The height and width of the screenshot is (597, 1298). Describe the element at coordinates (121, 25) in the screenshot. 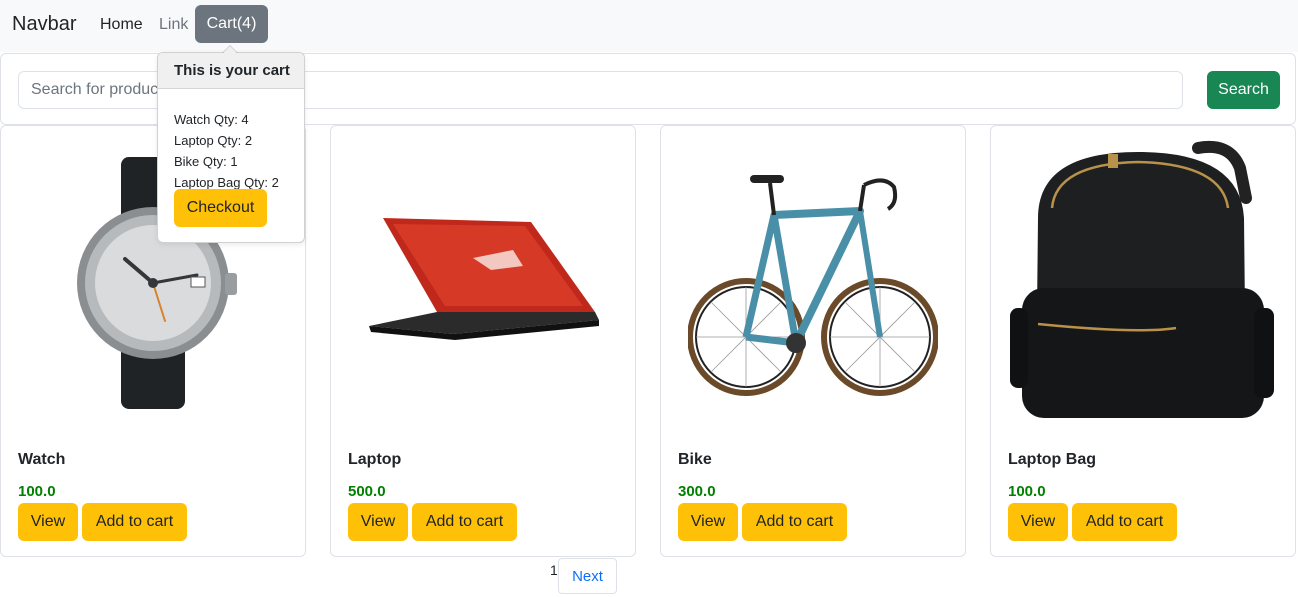

I see `nav-home-link: Home` at that location.